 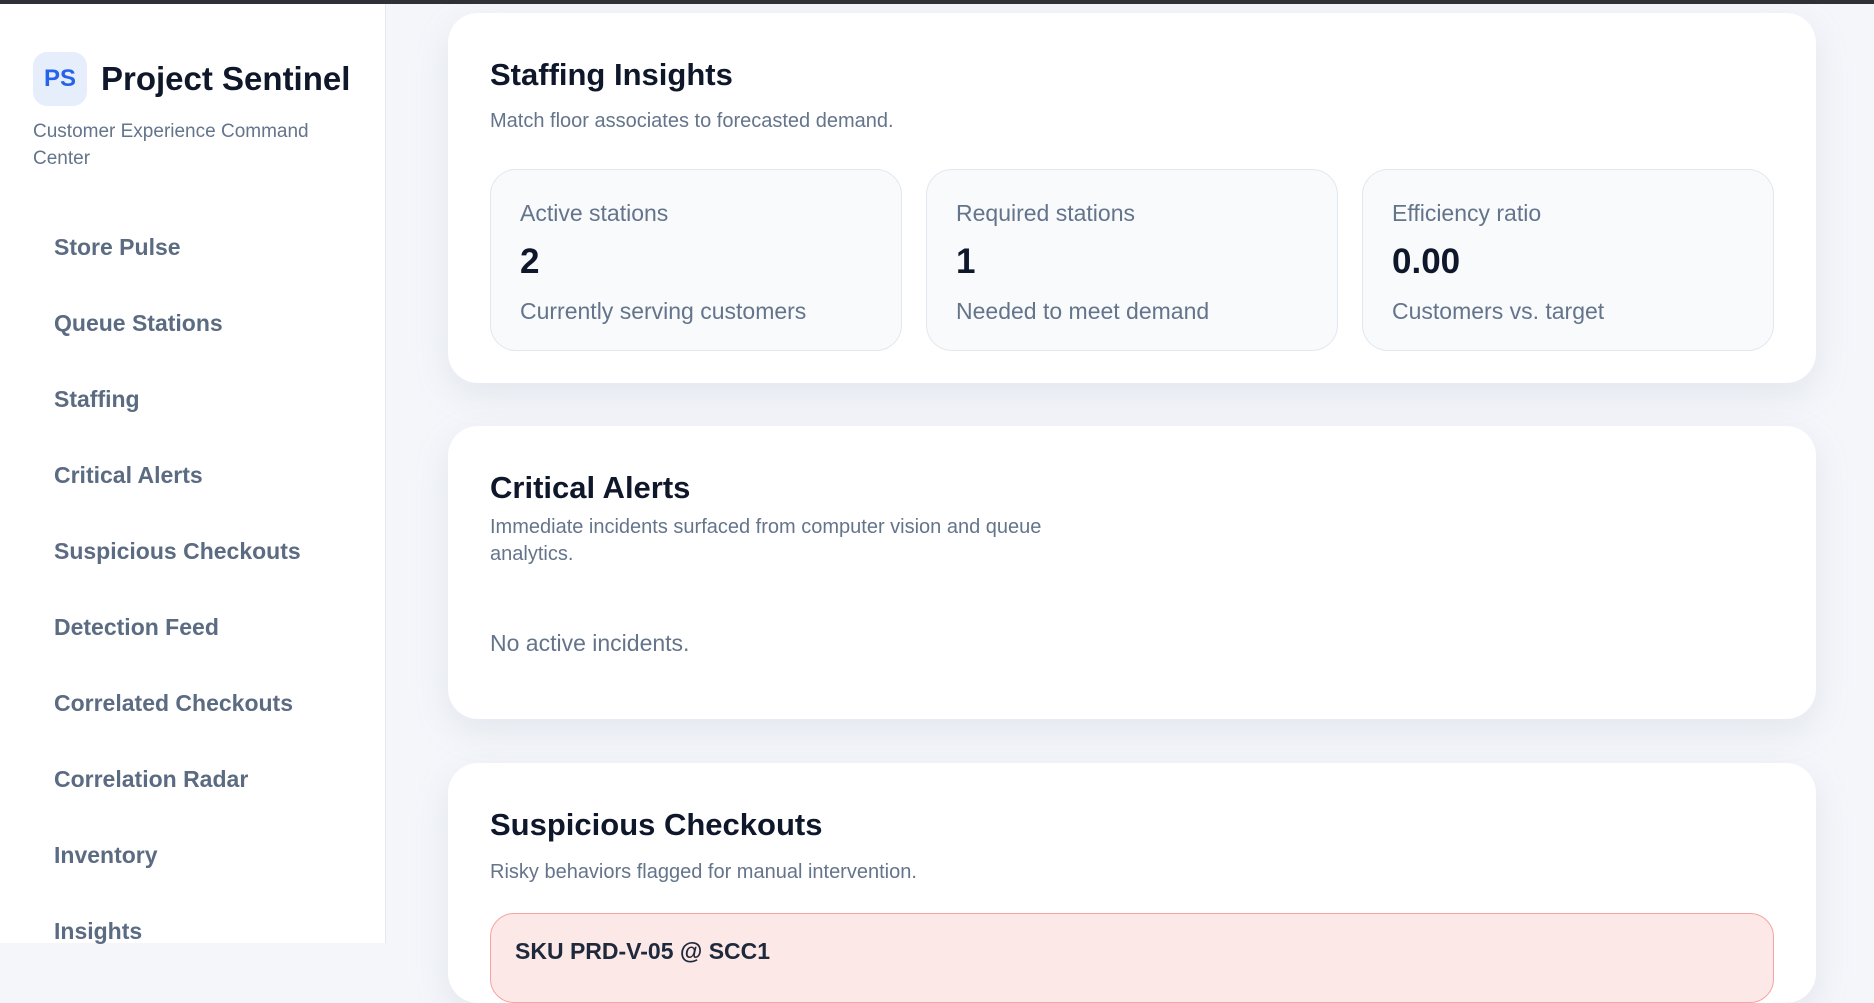 I want to click on stat-label: Efficiency ratio, so click(x=1467, y=213).